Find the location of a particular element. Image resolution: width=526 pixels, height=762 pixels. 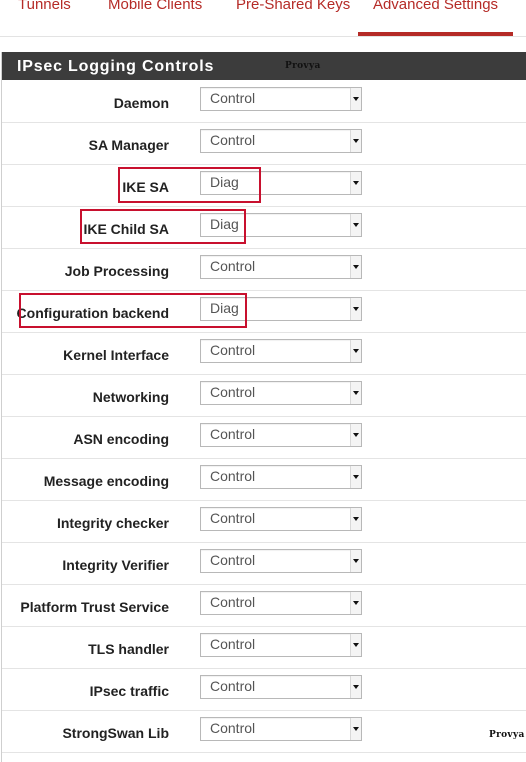

setting-label: StrongSwan Lib is located at coordinates (115, 733).